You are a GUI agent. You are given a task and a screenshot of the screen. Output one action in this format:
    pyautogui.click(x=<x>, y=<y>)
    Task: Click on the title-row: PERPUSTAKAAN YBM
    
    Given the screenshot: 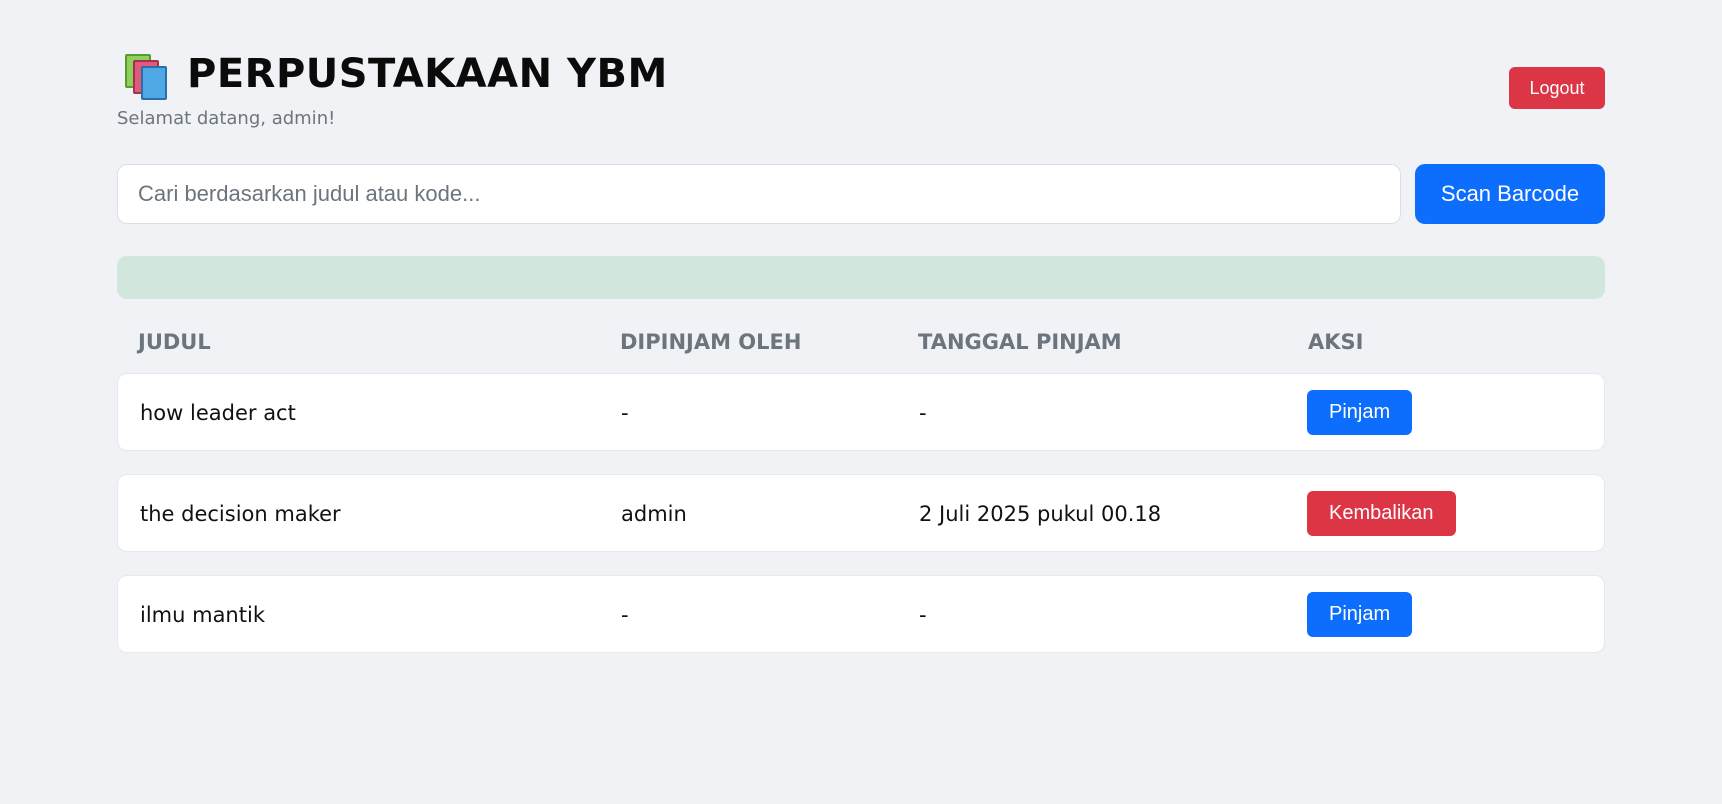 What is the action you would take?
    pyautogui.click(x=395, y=75)
    